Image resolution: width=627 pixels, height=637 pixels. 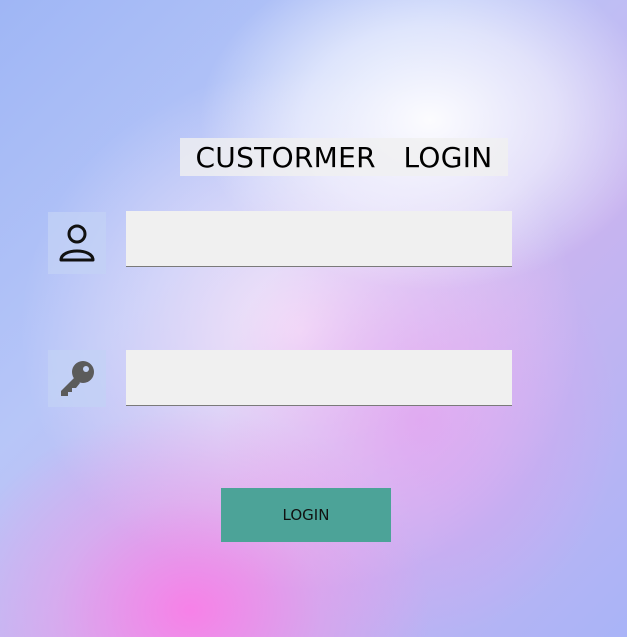 I want to click on key-icon-box, so click(x=77, y=378).